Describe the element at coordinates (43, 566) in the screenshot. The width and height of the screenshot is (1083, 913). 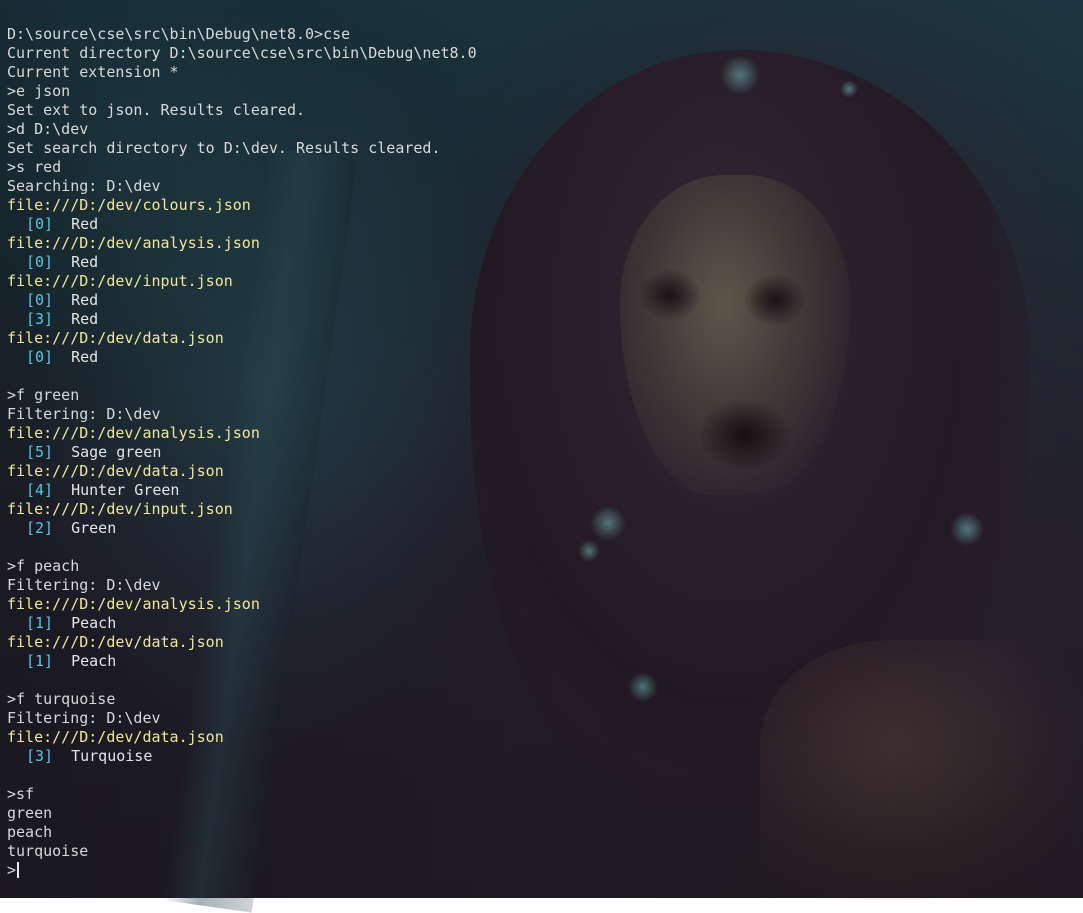
I see `terminal-line: >f peach` at that location.